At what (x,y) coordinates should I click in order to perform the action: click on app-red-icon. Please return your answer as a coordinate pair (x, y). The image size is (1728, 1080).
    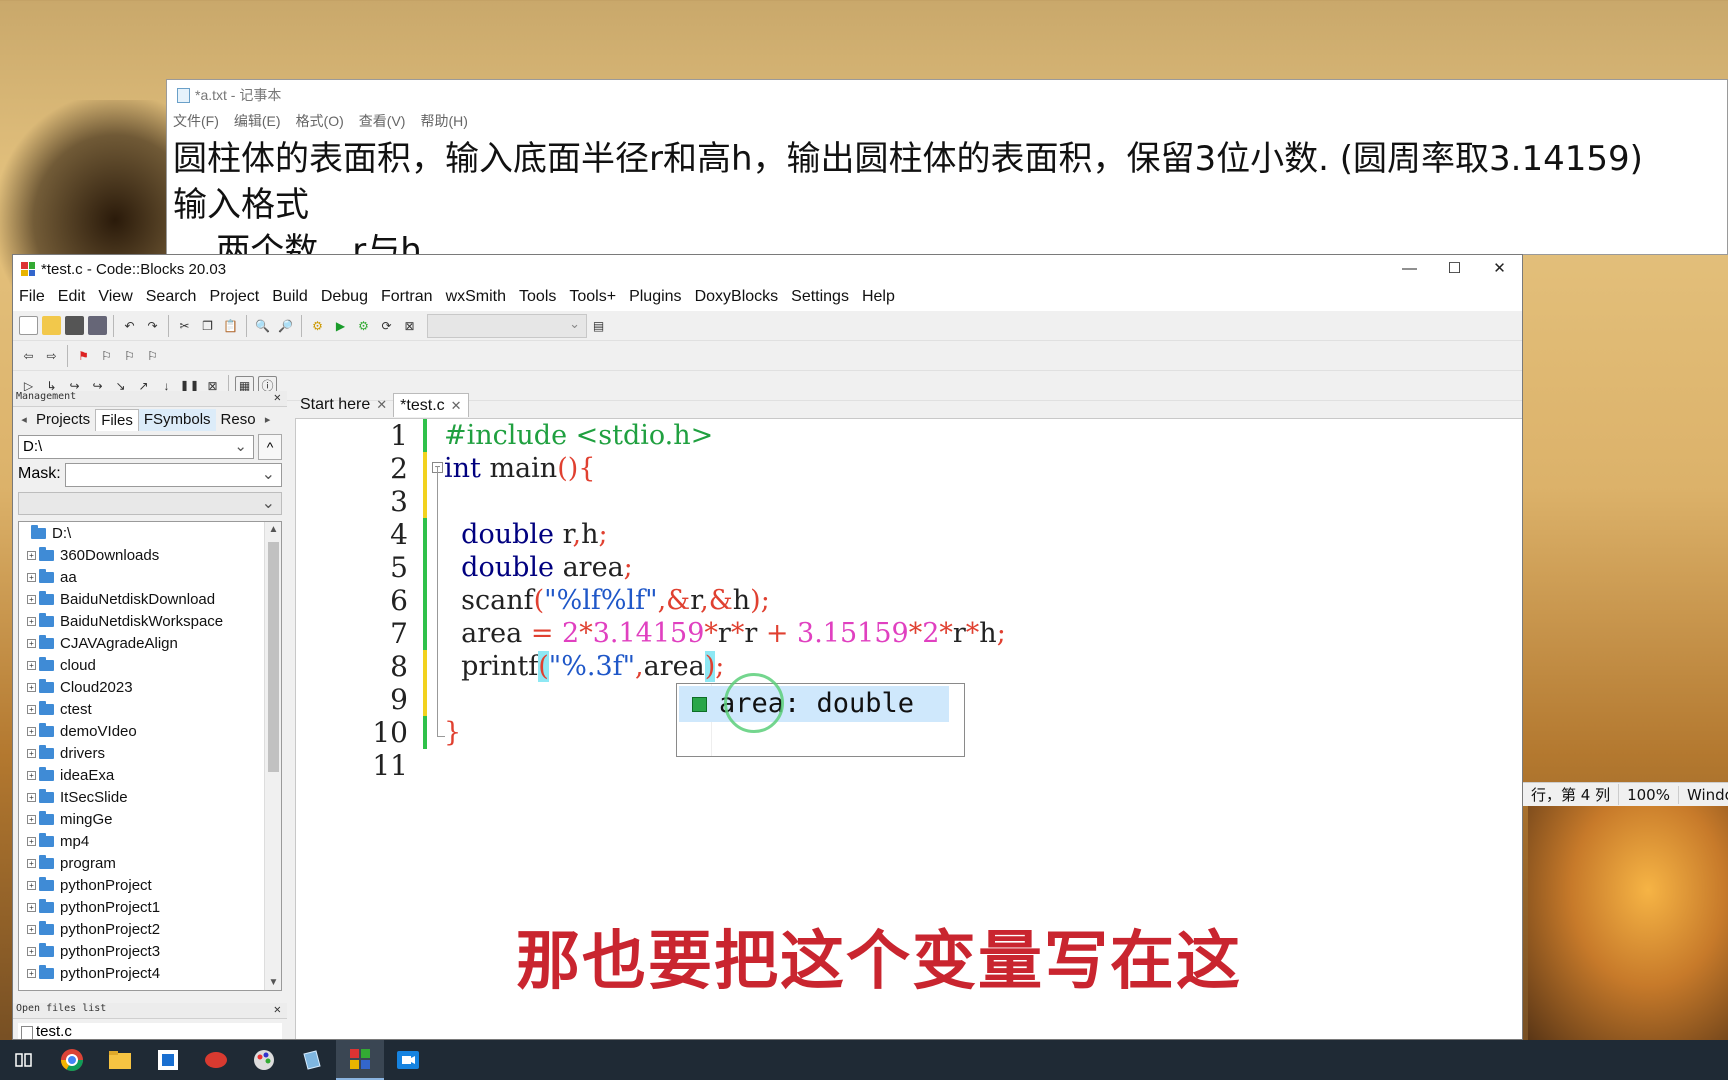
    Looking at the image, I should click on (216, 1060).